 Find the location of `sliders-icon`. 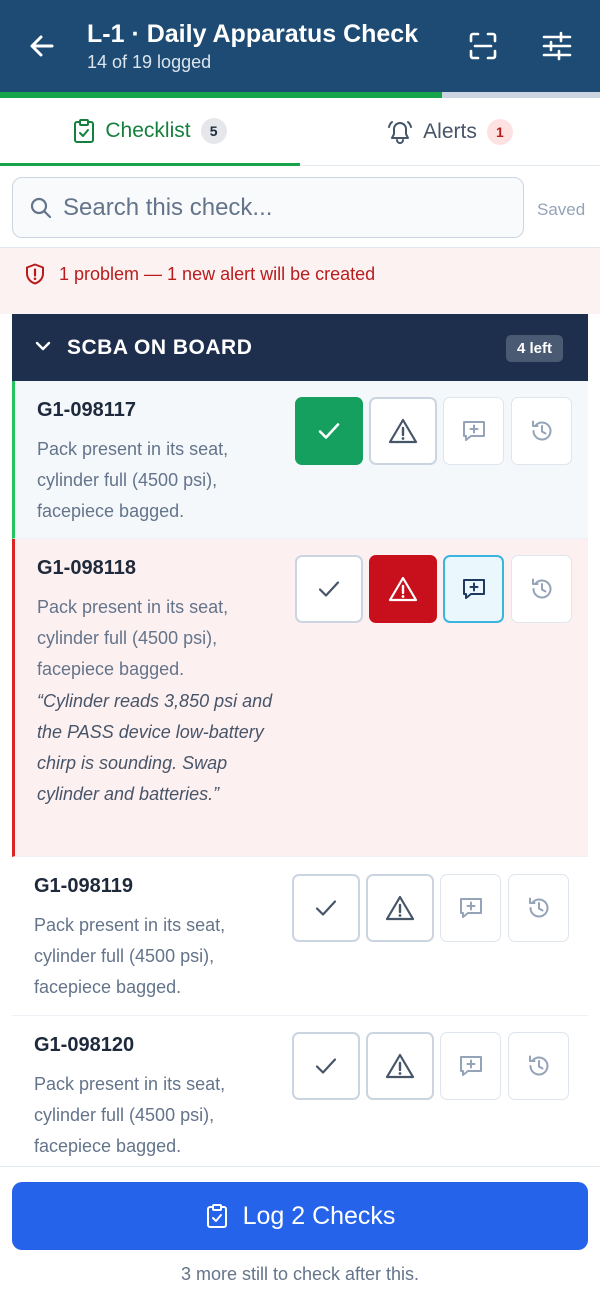

sliders-icon is located at coordinates (557, 46).